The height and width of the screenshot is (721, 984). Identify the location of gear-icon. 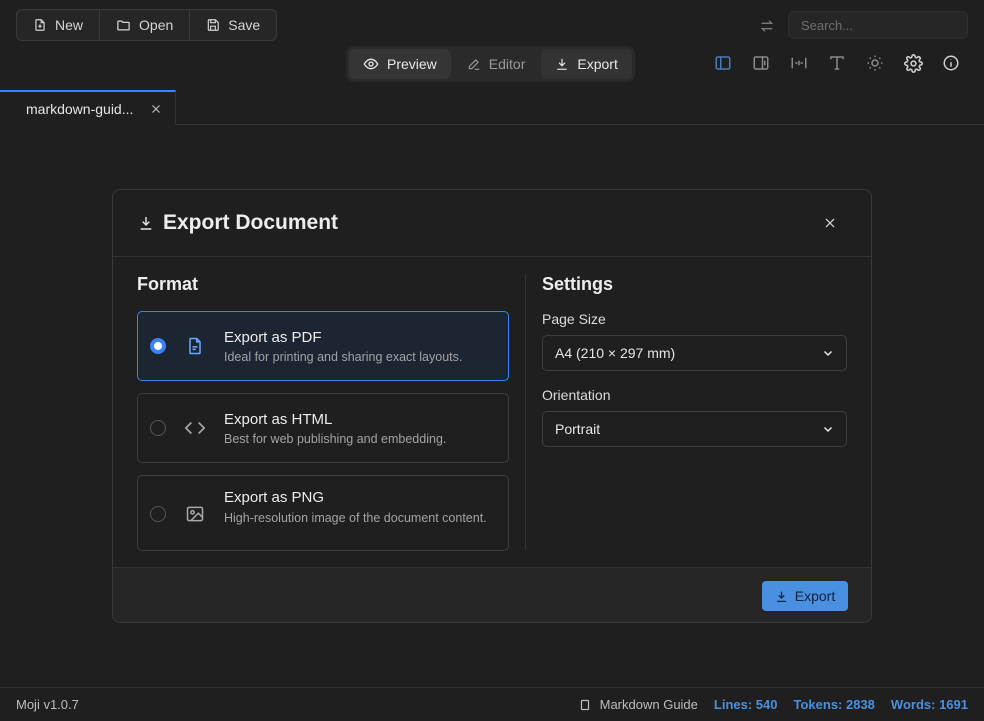
(913, 63).